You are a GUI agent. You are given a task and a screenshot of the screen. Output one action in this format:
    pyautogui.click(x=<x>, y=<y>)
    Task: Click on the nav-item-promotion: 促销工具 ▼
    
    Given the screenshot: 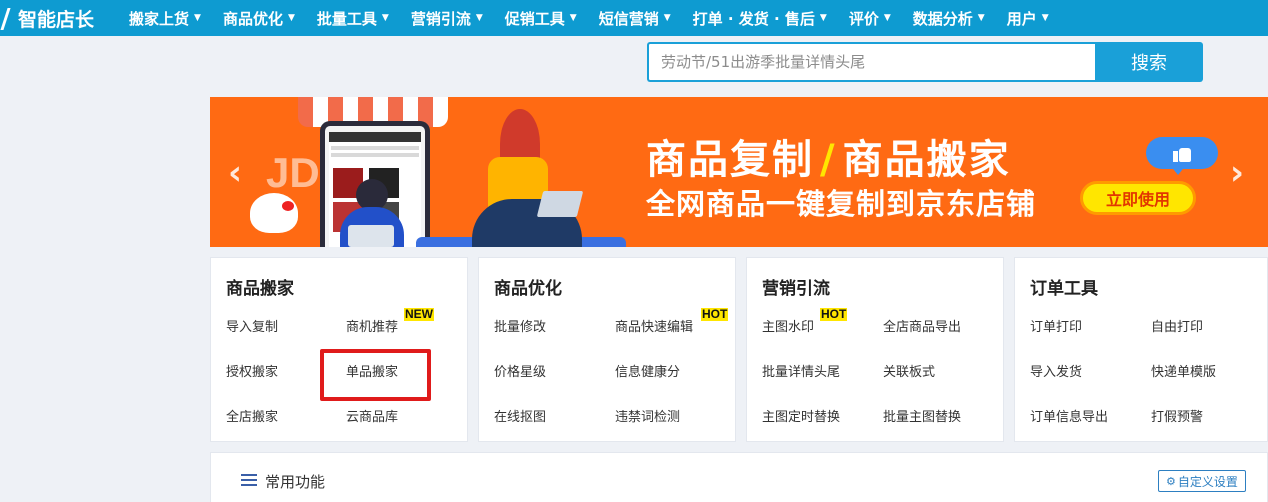 What is the action you would take?
    pyautogui.click(x=541, y=18)
    